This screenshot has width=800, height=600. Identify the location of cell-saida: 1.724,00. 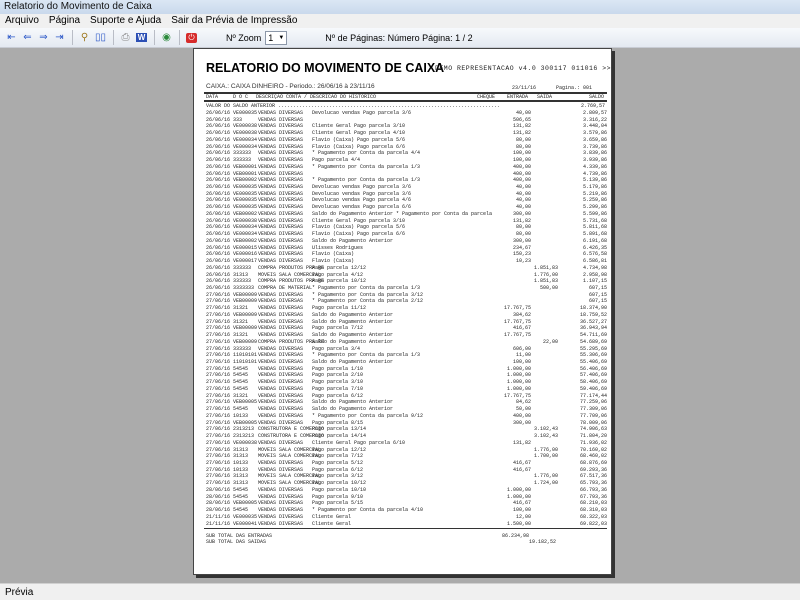
(545, 483).